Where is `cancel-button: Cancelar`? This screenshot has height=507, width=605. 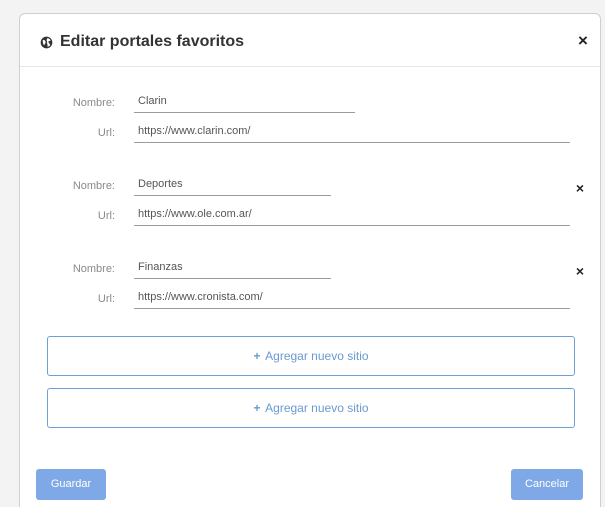 cancel-button: Cancelar is located at coordinates (547, 484).